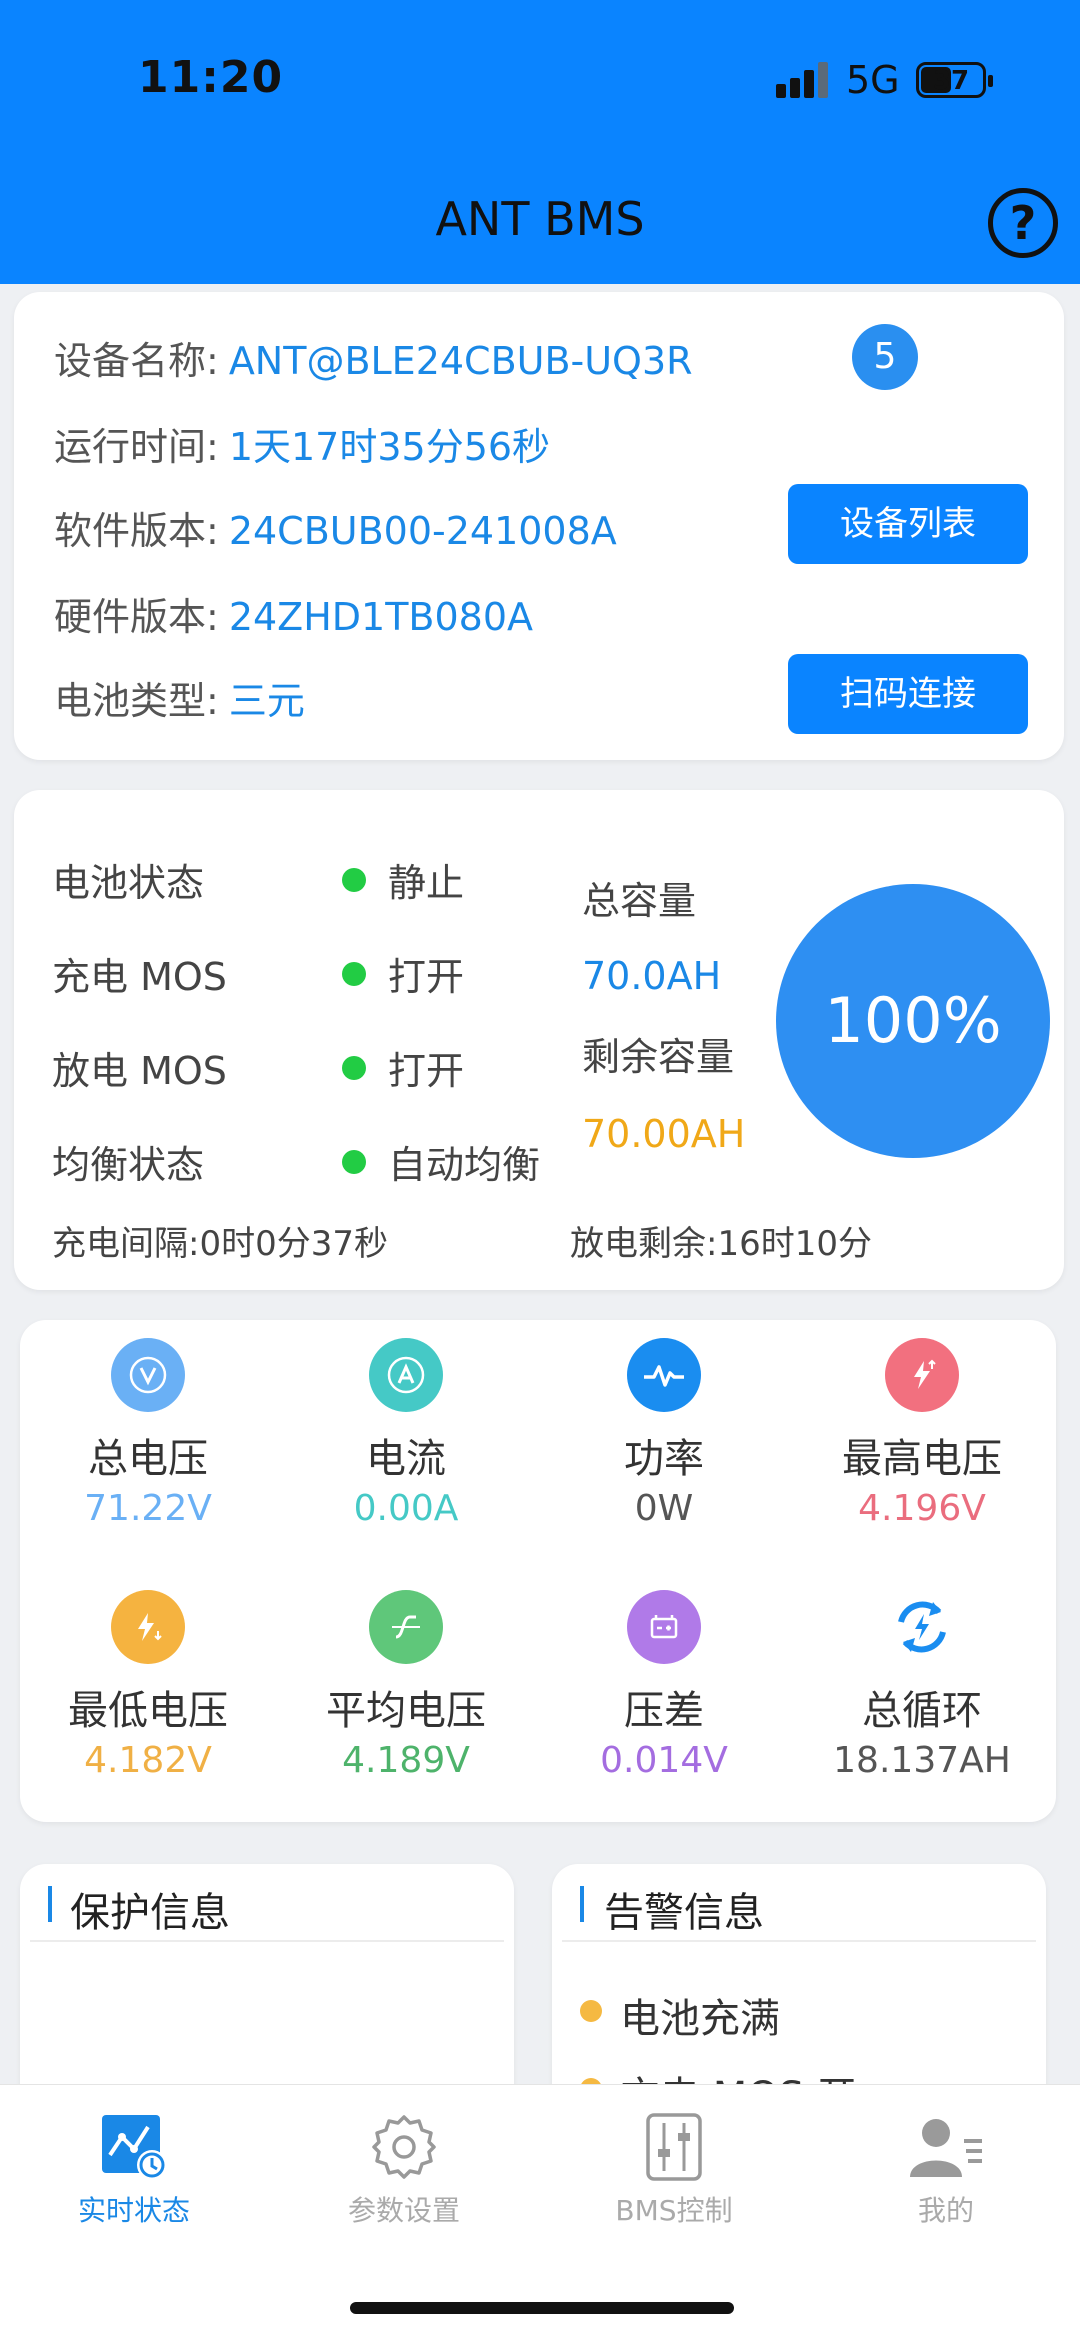 Image resolution: width=1080 pixels, height=2341 pixels. Describe the element at coordinates (422, 531) in the screenshot. I see `software-version-value: 24CBUB00-241008A` at that location.